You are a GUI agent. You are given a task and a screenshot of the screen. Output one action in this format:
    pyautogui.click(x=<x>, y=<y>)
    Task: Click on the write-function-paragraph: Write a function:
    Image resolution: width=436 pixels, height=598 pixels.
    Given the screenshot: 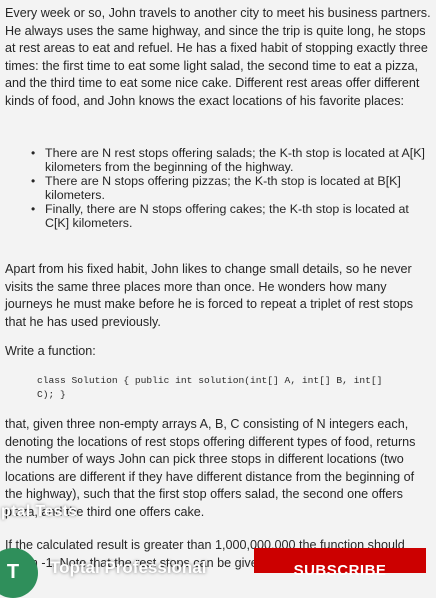 What is the action you would take?
    pyautogui.click(x=50, y=351)
    